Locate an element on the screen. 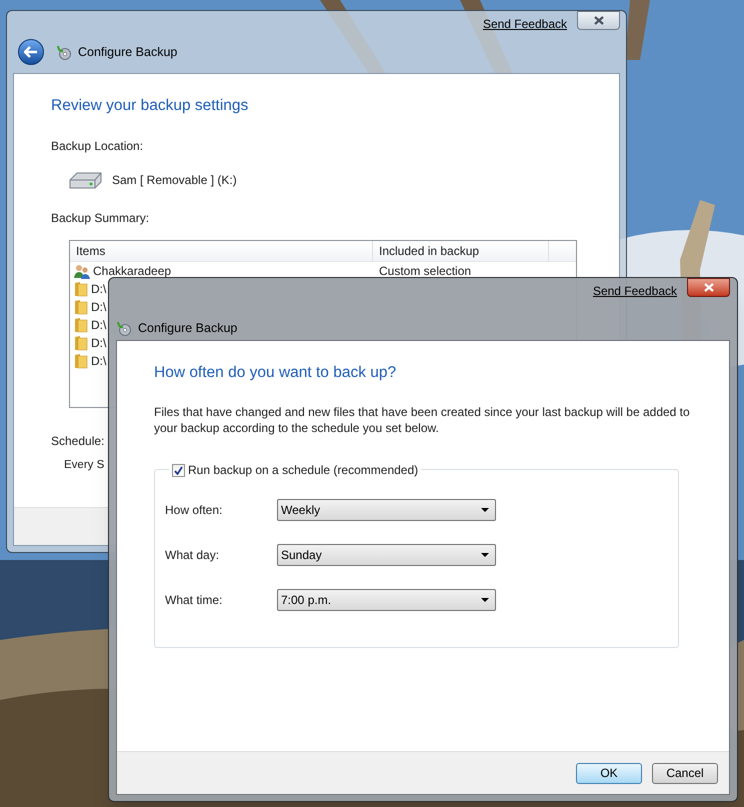 The image size is (744, 807). check-icon is located at coordinates (178, 470).